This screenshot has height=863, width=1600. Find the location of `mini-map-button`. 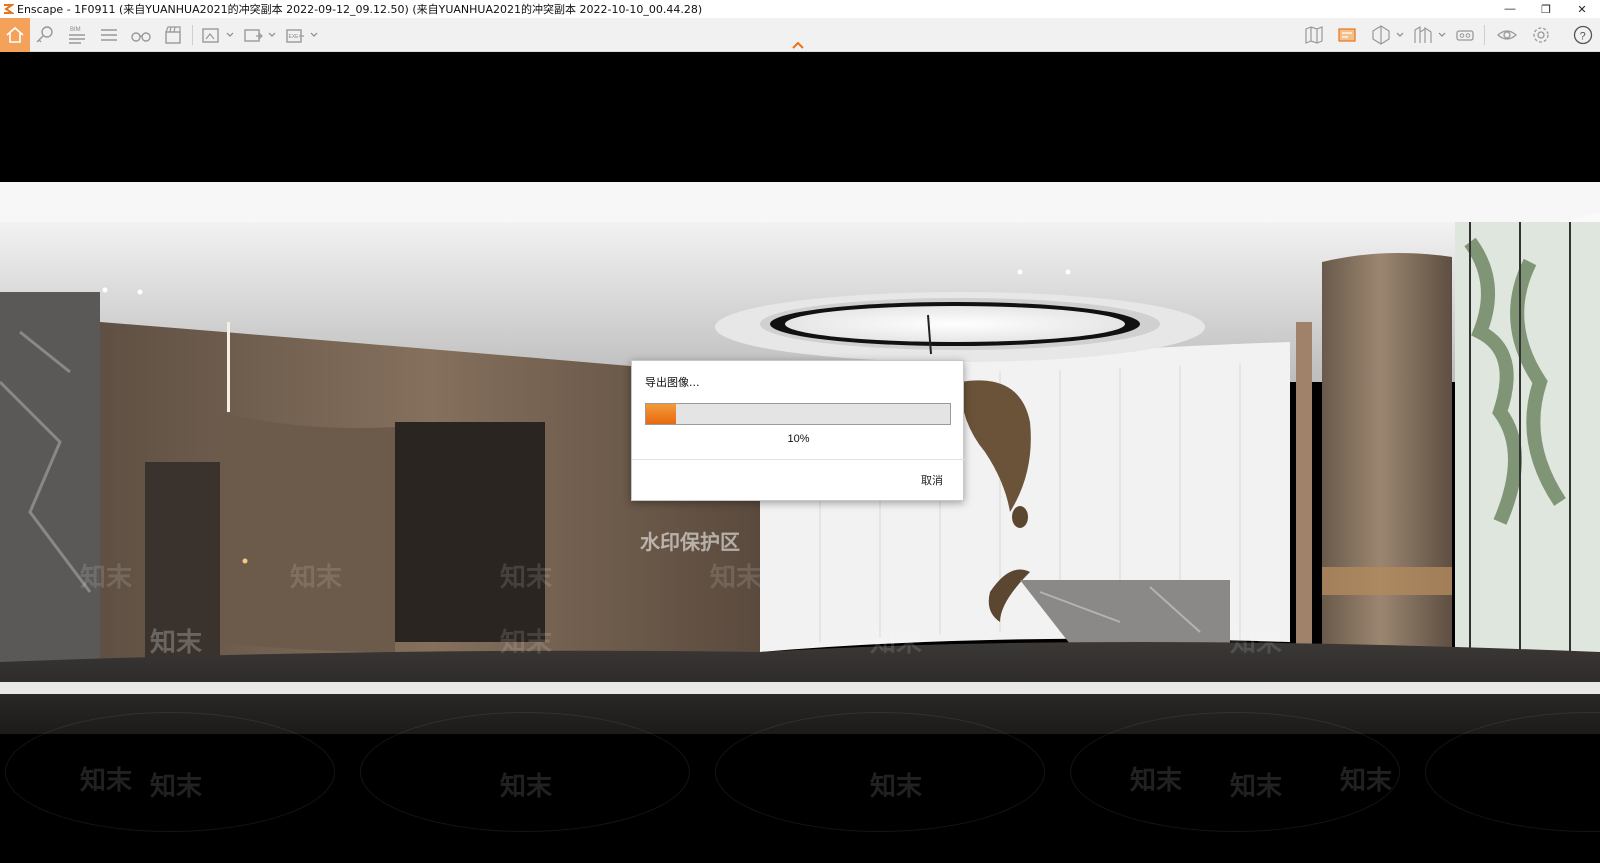

mini-map-button is located at coordinates (1347, 35).